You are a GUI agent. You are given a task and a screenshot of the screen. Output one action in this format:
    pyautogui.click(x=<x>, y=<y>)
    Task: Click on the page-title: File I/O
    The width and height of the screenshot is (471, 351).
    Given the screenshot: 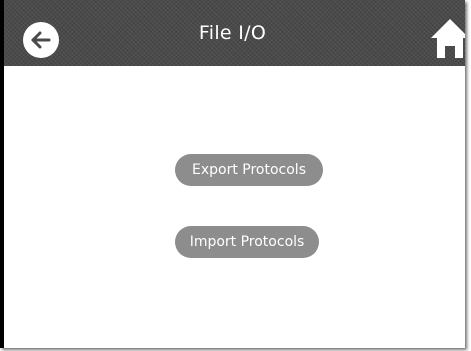 What is the action you would take?
    pyautogui.click(x=232, y=33)
    